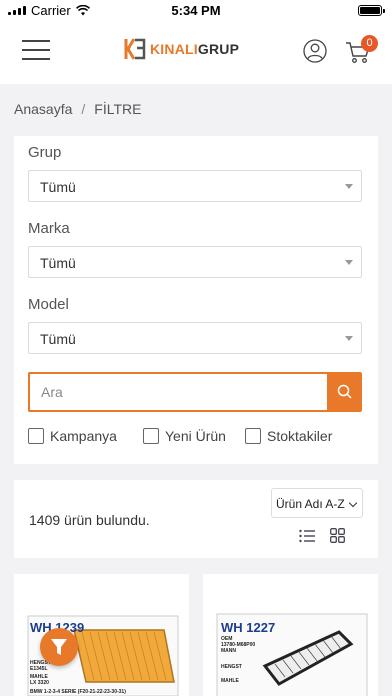 Image resolution: width=392 pixels, height=696 pixels. I want to click on new-product-checkbox-label: Yeni Ürün, so click(195, 436).